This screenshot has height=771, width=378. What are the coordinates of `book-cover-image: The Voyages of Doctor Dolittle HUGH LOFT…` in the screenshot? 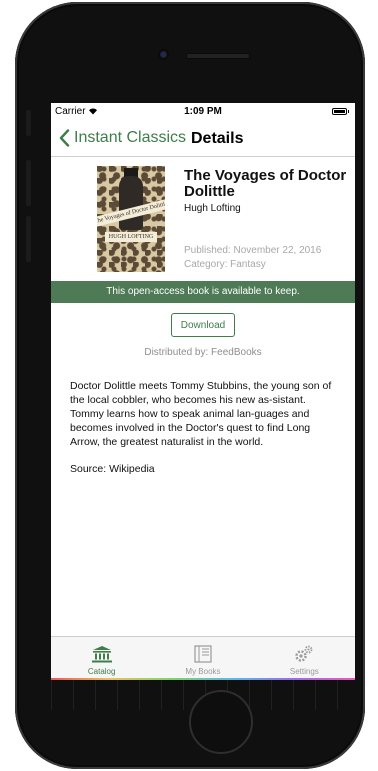 It's located at (131, 219).